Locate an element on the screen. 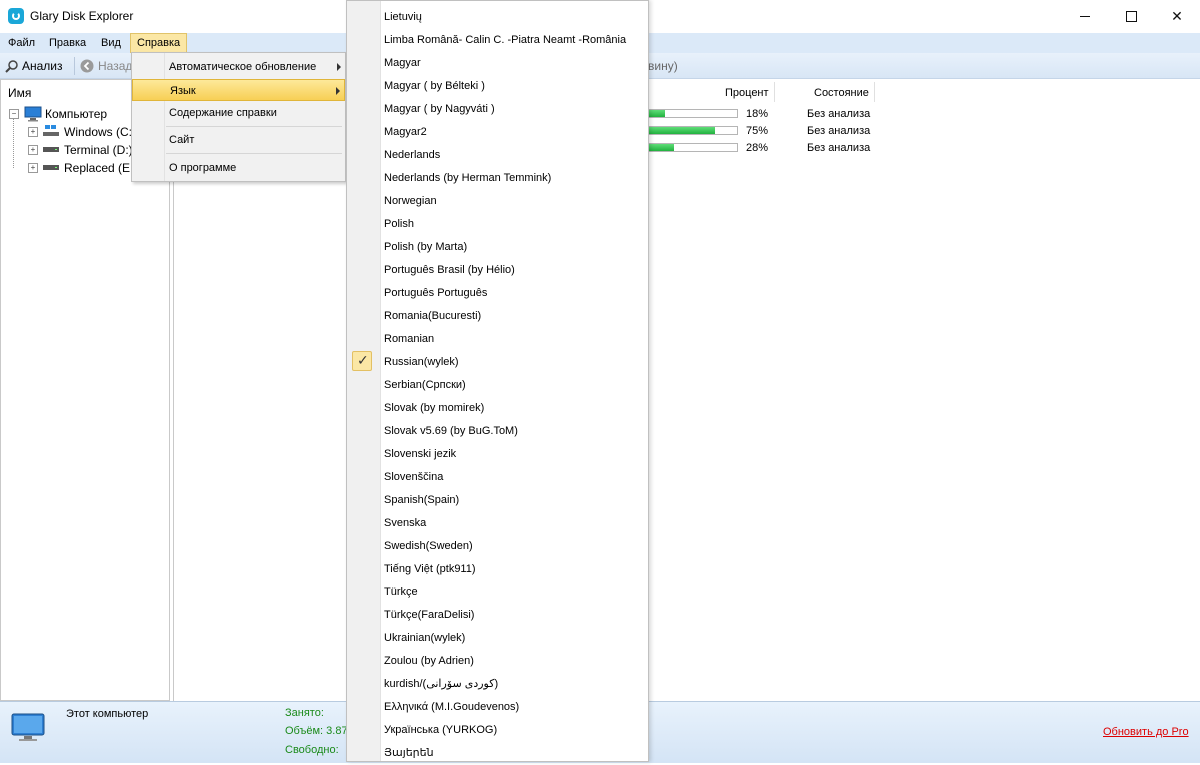  column-header-state: Состояние is located at coordinates (841, 93).